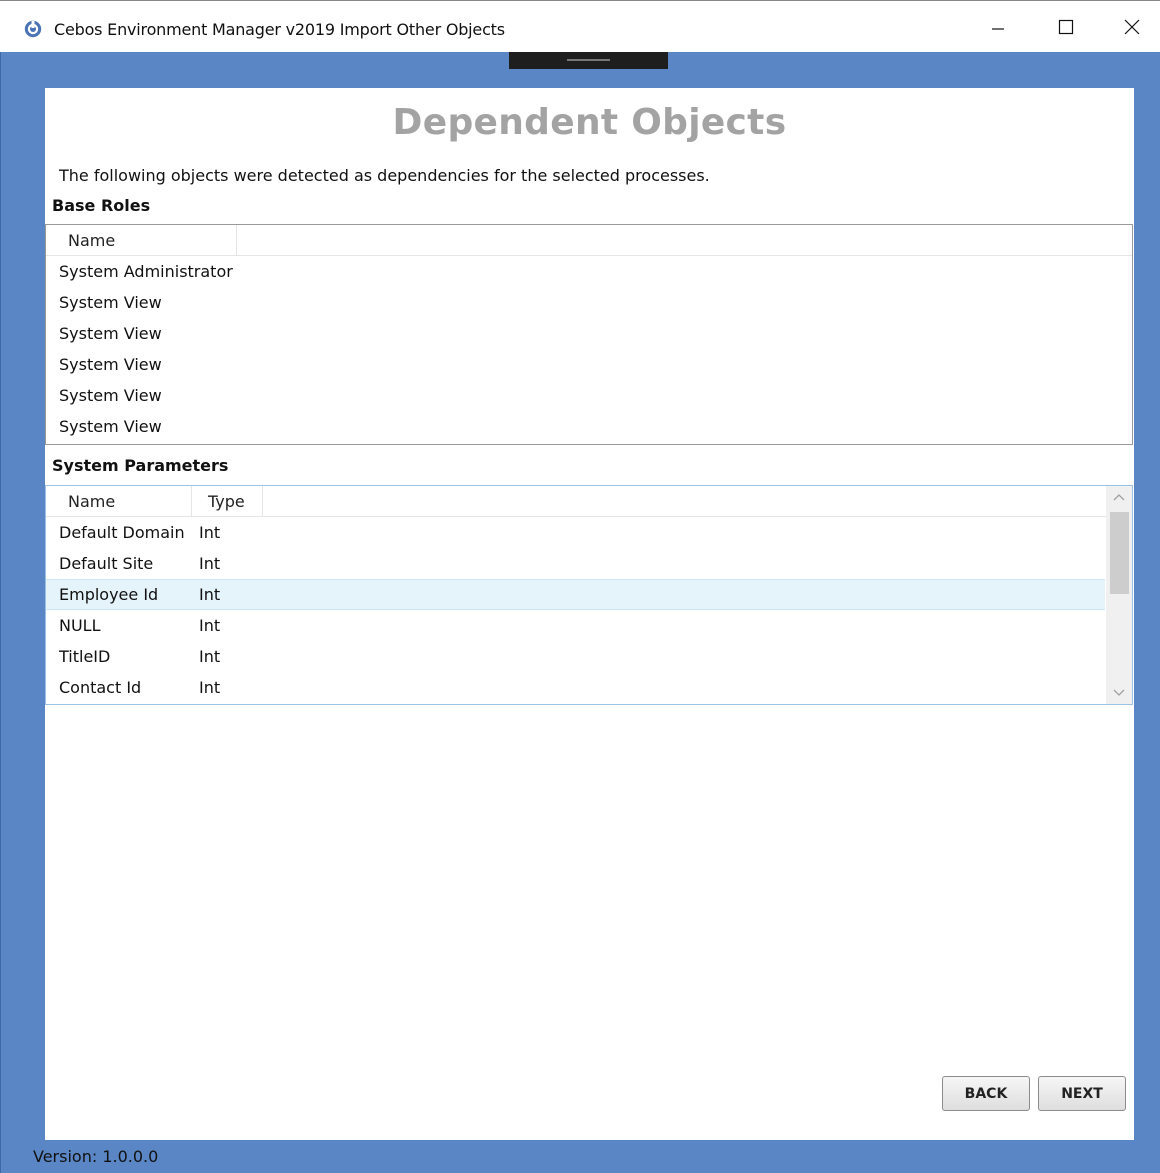 The height and width of the screenshot is (1173, 1160). I want to click on maximize-button, so click(1066, 27).